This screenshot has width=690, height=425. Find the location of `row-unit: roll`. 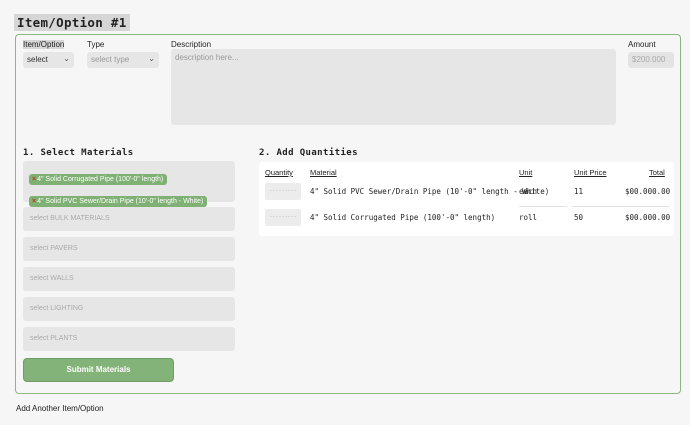

row-unit: roll is located at coordinates (528, 217).